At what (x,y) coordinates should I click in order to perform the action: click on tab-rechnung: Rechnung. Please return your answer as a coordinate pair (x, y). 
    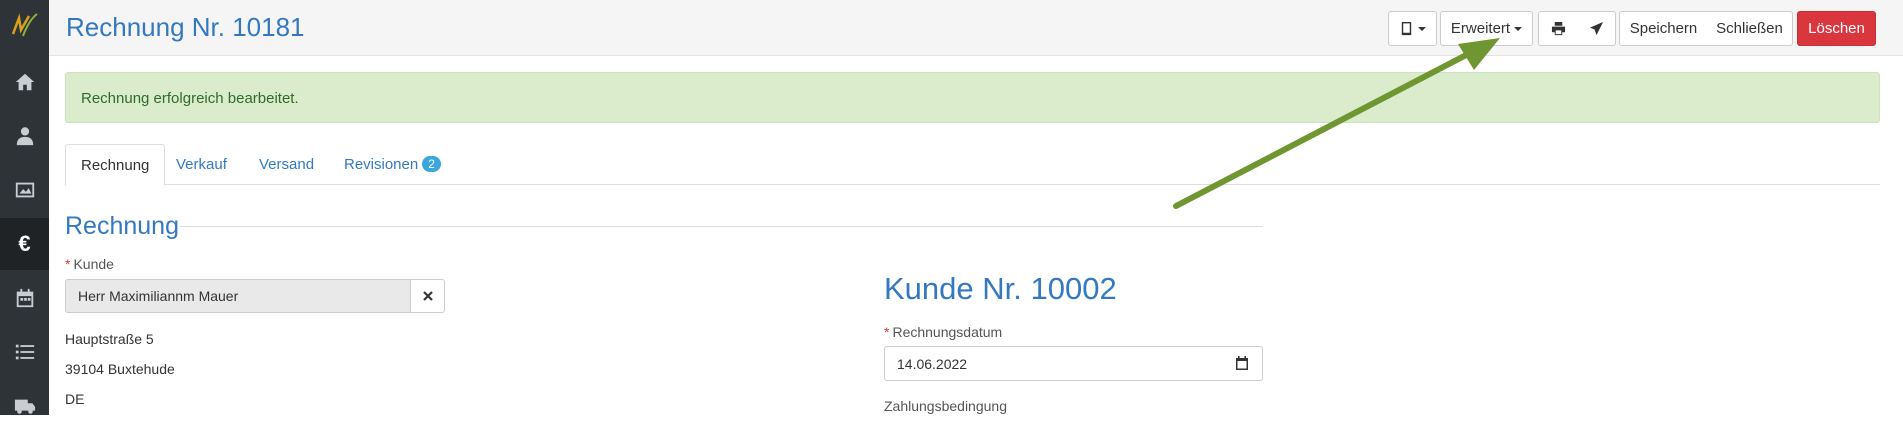
    Looking at the image, I should click on (115, 165).